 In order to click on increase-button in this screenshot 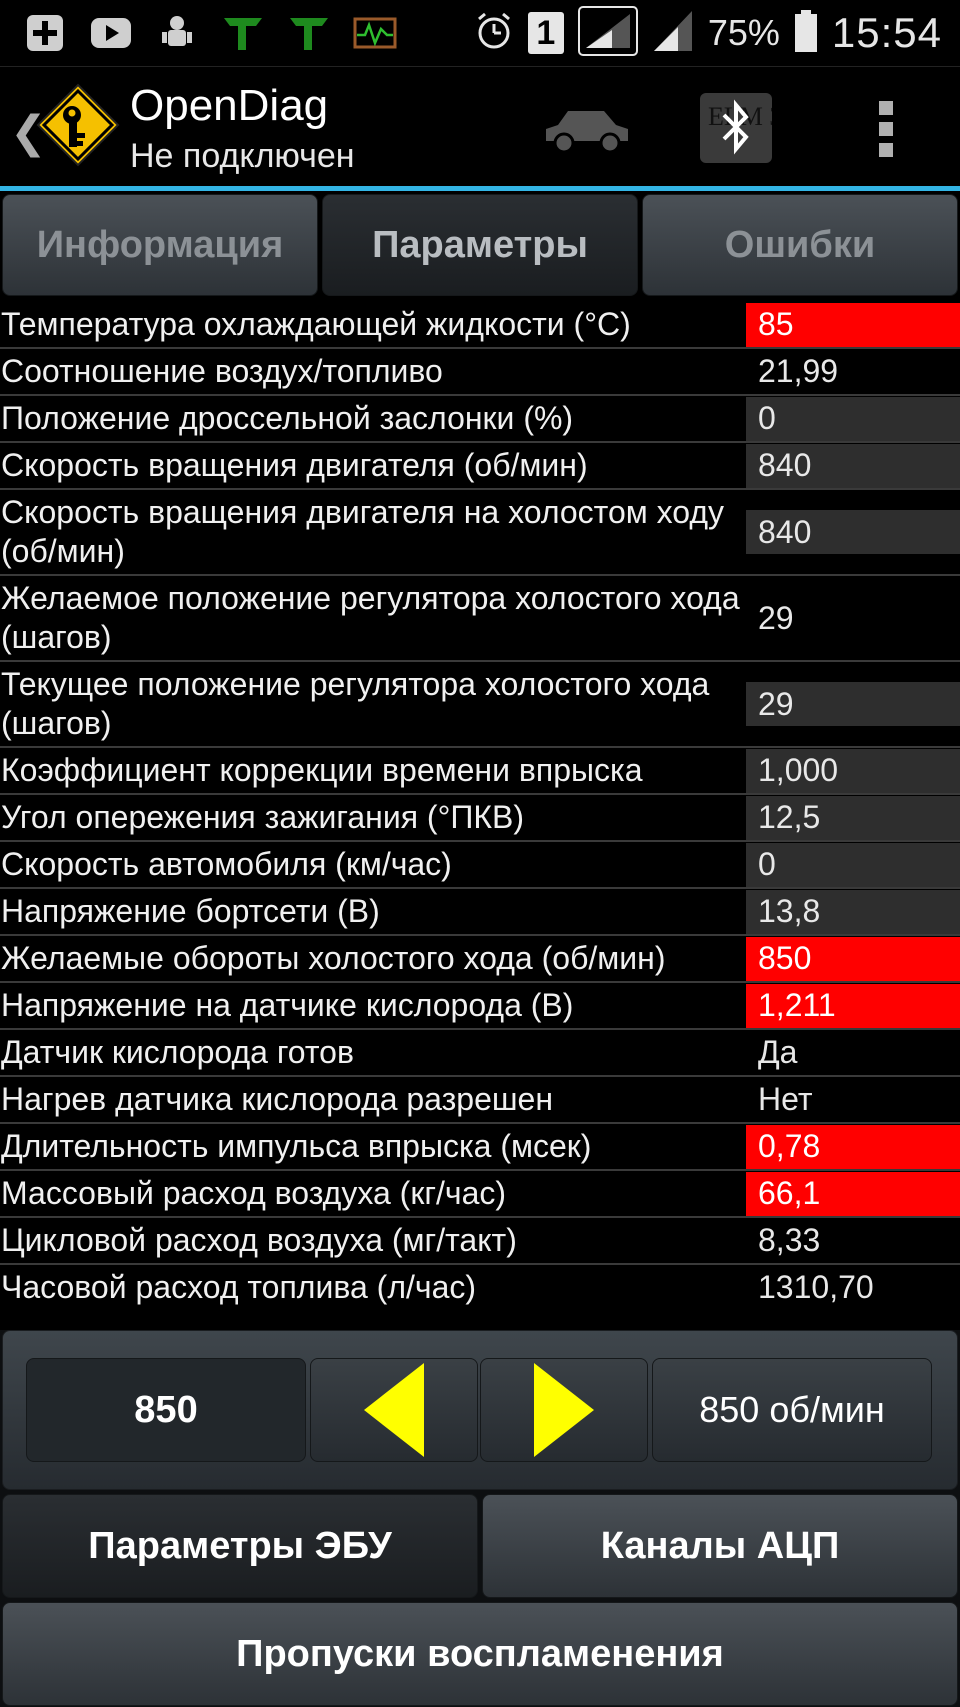, I will do `click(564, 1410)`.